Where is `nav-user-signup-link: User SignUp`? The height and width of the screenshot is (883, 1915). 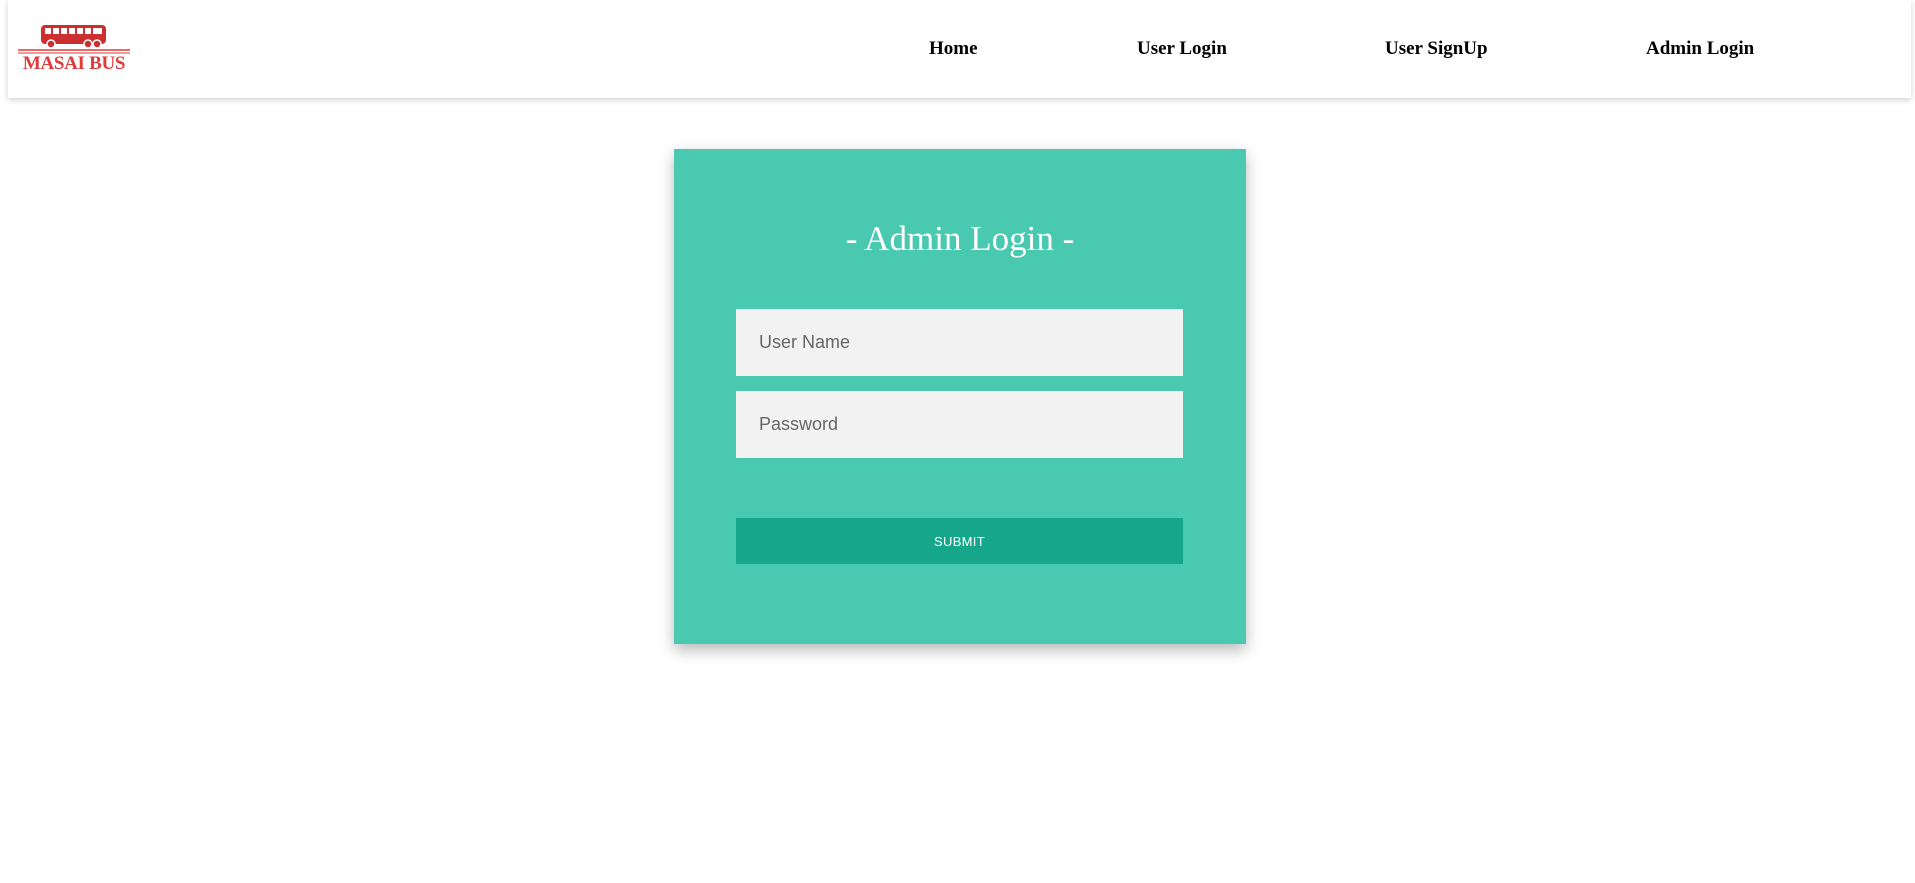
nav-user-signup-link: User SignUp is located at coordinates (1436, 49).